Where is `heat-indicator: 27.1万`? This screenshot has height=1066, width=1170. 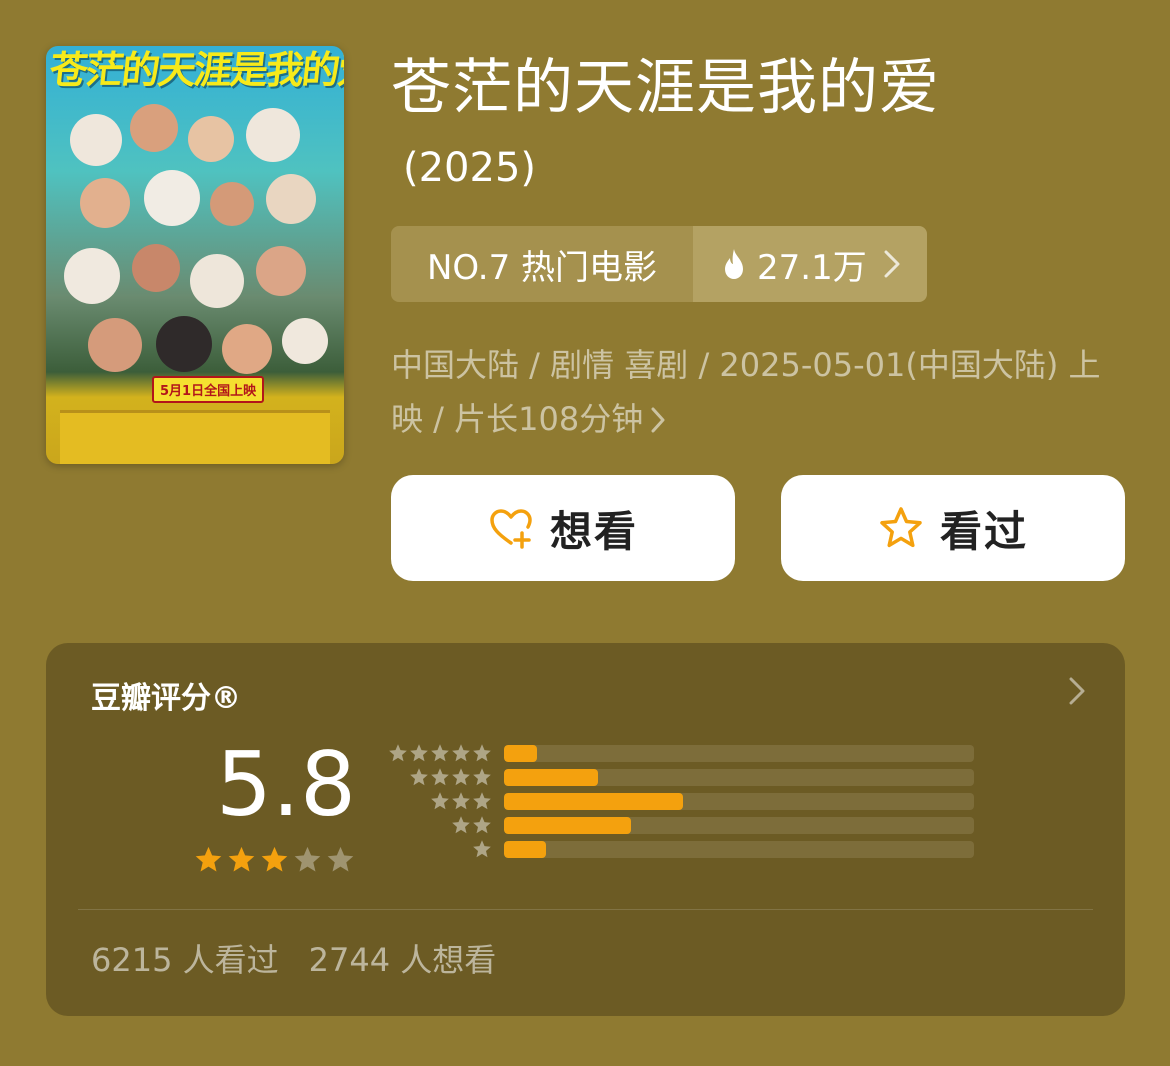
heat-indicator: 27.1万 is located at coordinates (810, 264).